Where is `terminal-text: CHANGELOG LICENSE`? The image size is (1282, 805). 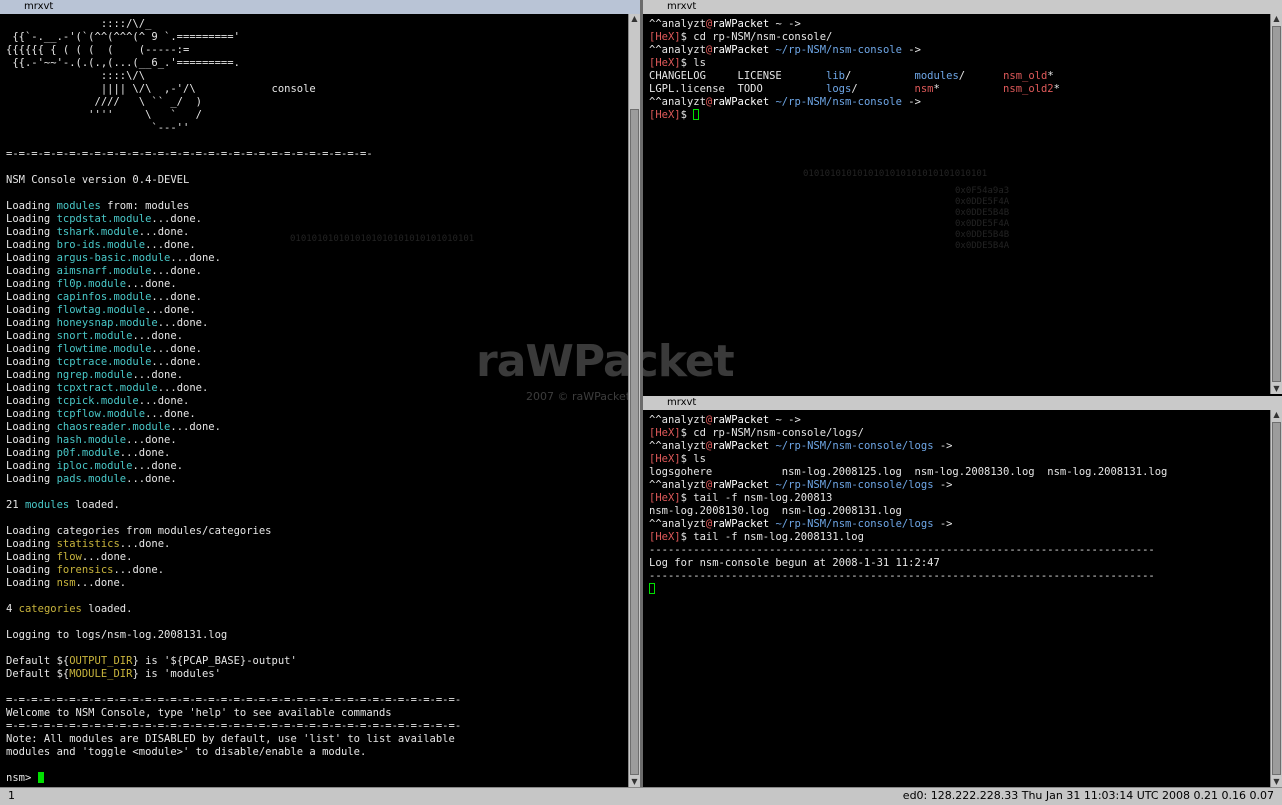
terminal-text: CHANGELOG LICENSE is located at coordinates (738, 76).